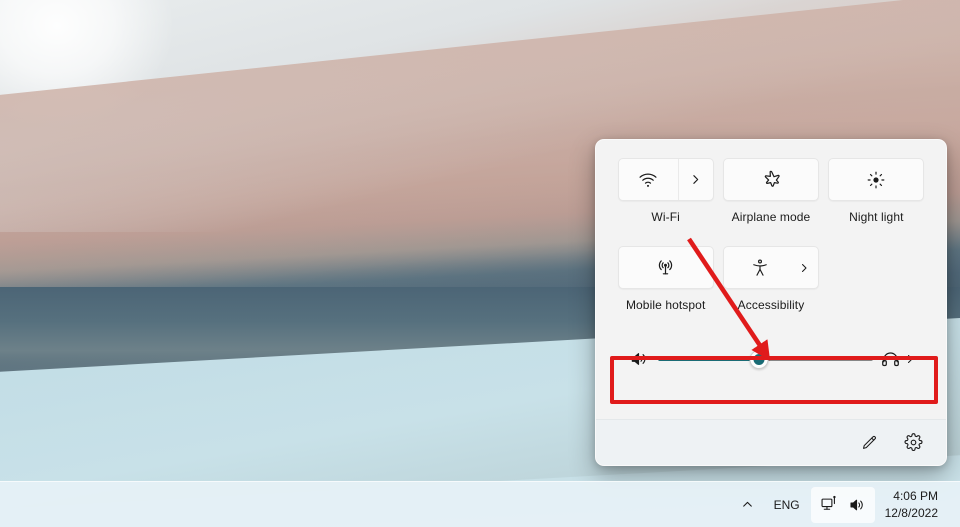 Image resolution: width=960 pixels, height=527 pixels. I want to click on quick-settings-tile-row-2: Mobile hotspot Accessibility, so click(771, 279).